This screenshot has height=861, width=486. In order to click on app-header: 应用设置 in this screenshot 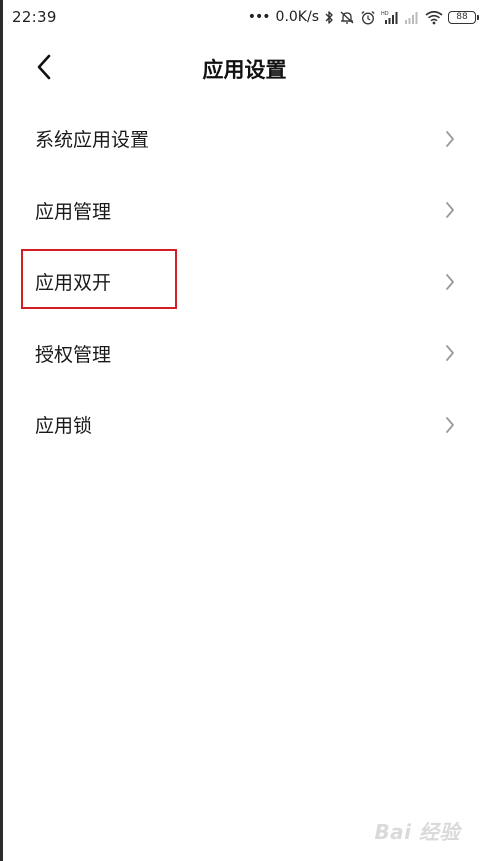, I will do `click(244, 68)`.